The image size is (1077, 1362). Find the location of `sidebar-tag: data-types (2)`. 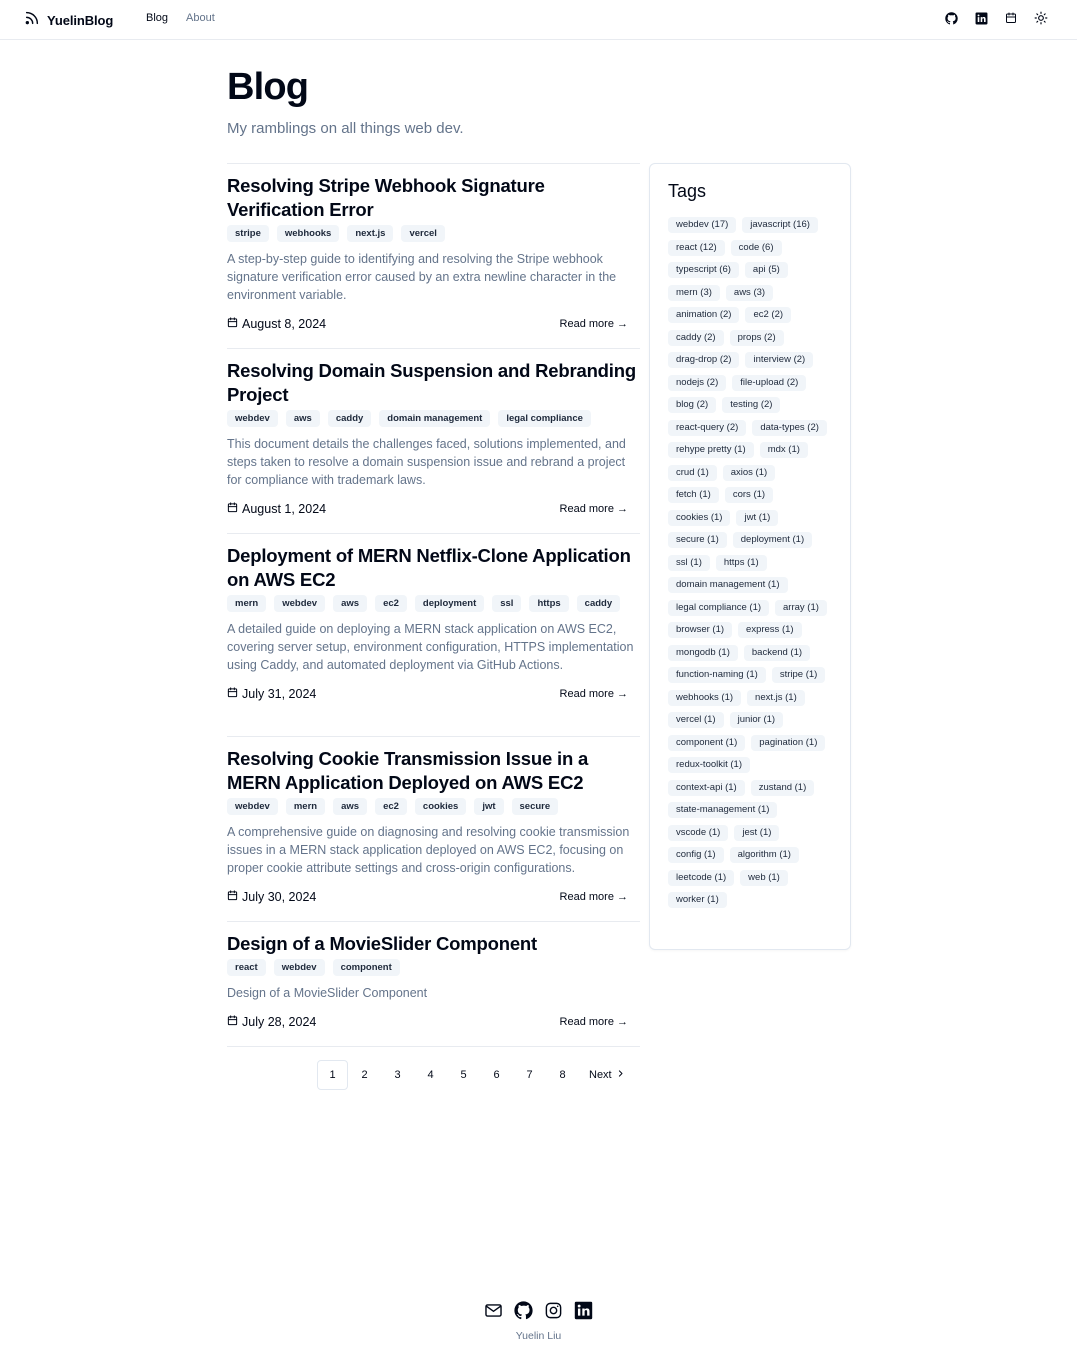

sidebar-tag: data-types (2) is located at coordinates (789, 427).